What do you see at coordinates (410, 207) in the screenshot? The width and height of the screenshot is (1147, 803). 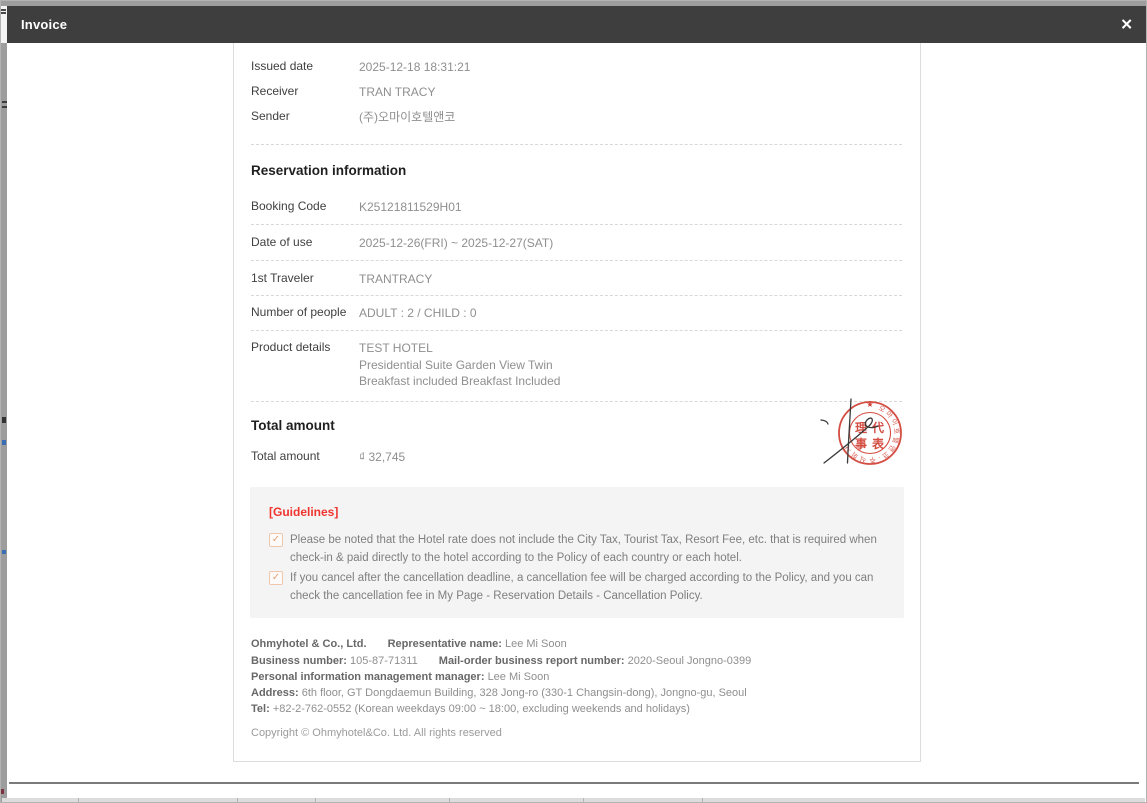 I see `booking-code-value: K25121811529H01` at bounding box center [410, 207].